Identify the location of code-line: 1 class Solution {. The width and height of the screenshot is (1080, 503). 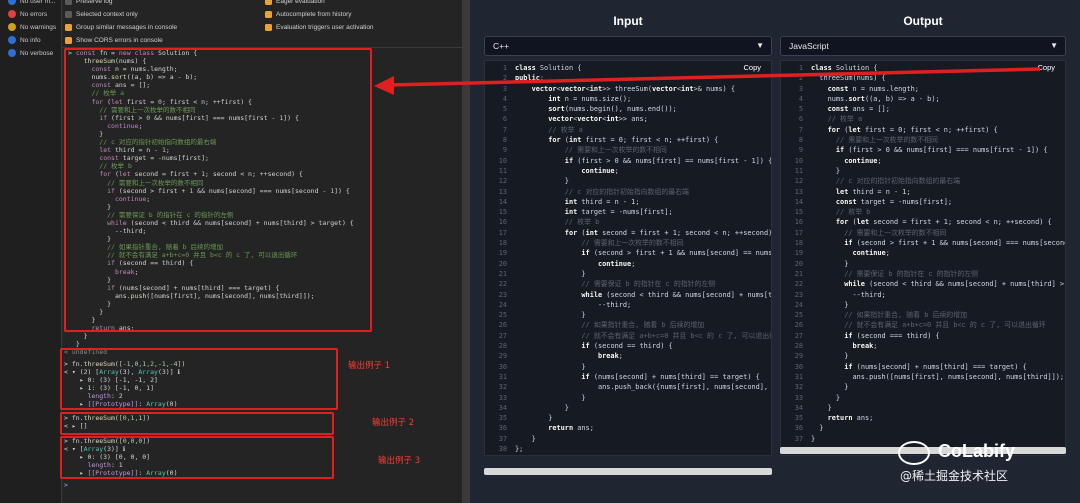
(628, 68).